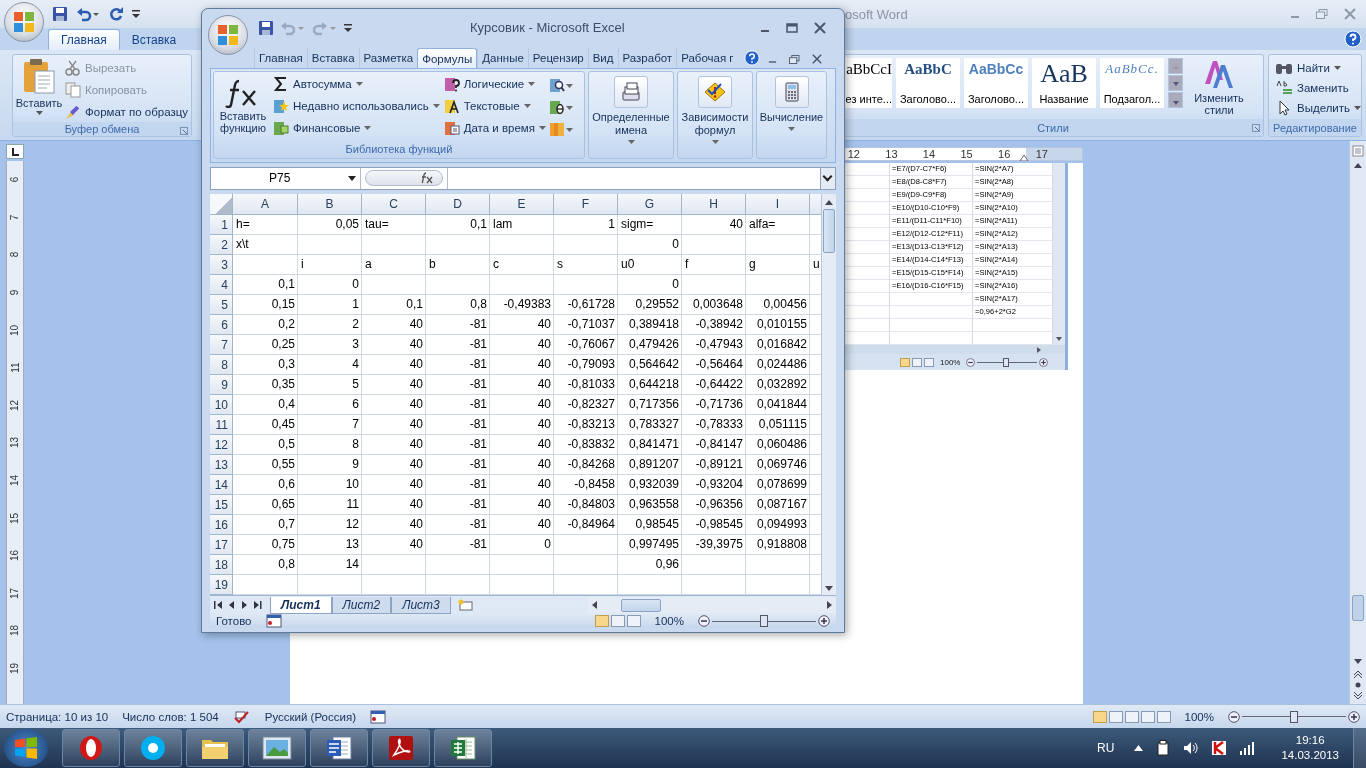 The height and width of the screenshot is (768, 1366). What do you see at coordinates (221, 565) in the screenshot?
I see `row-header: 18` at bounding box center [221, 565].